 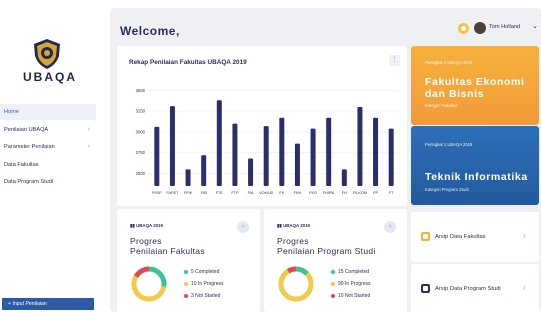 What do you see at coordinates (157, 193) in the screenshot?
I see `x-tick-label: FISIP` at bounding box center [157, 193].